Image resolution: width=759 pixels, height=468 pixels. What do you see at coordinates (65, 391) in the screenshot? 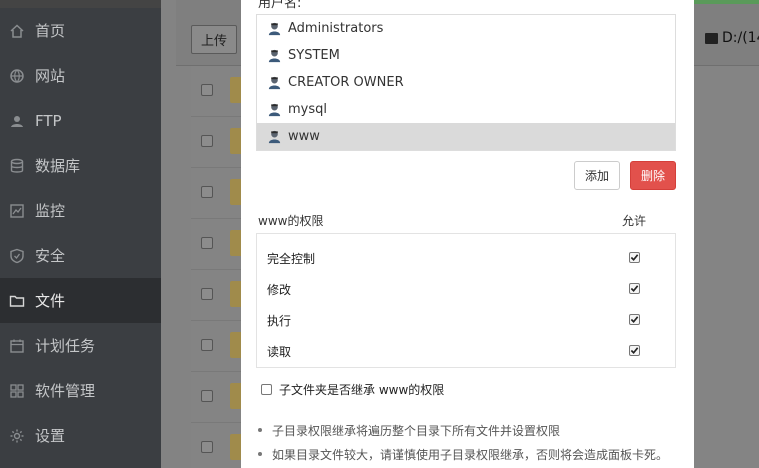
I see `sidebar-item-label: 软件管理` at bounding box center [65, 391].